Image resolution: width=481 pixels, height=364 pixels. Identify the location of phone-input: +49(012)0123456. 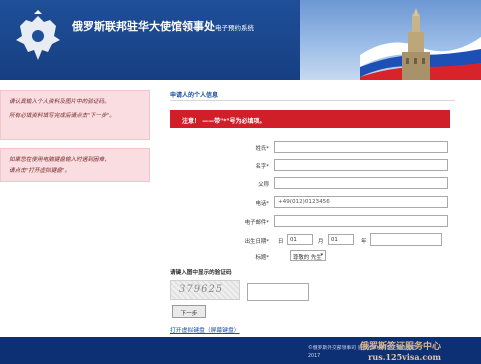
(361, 202).